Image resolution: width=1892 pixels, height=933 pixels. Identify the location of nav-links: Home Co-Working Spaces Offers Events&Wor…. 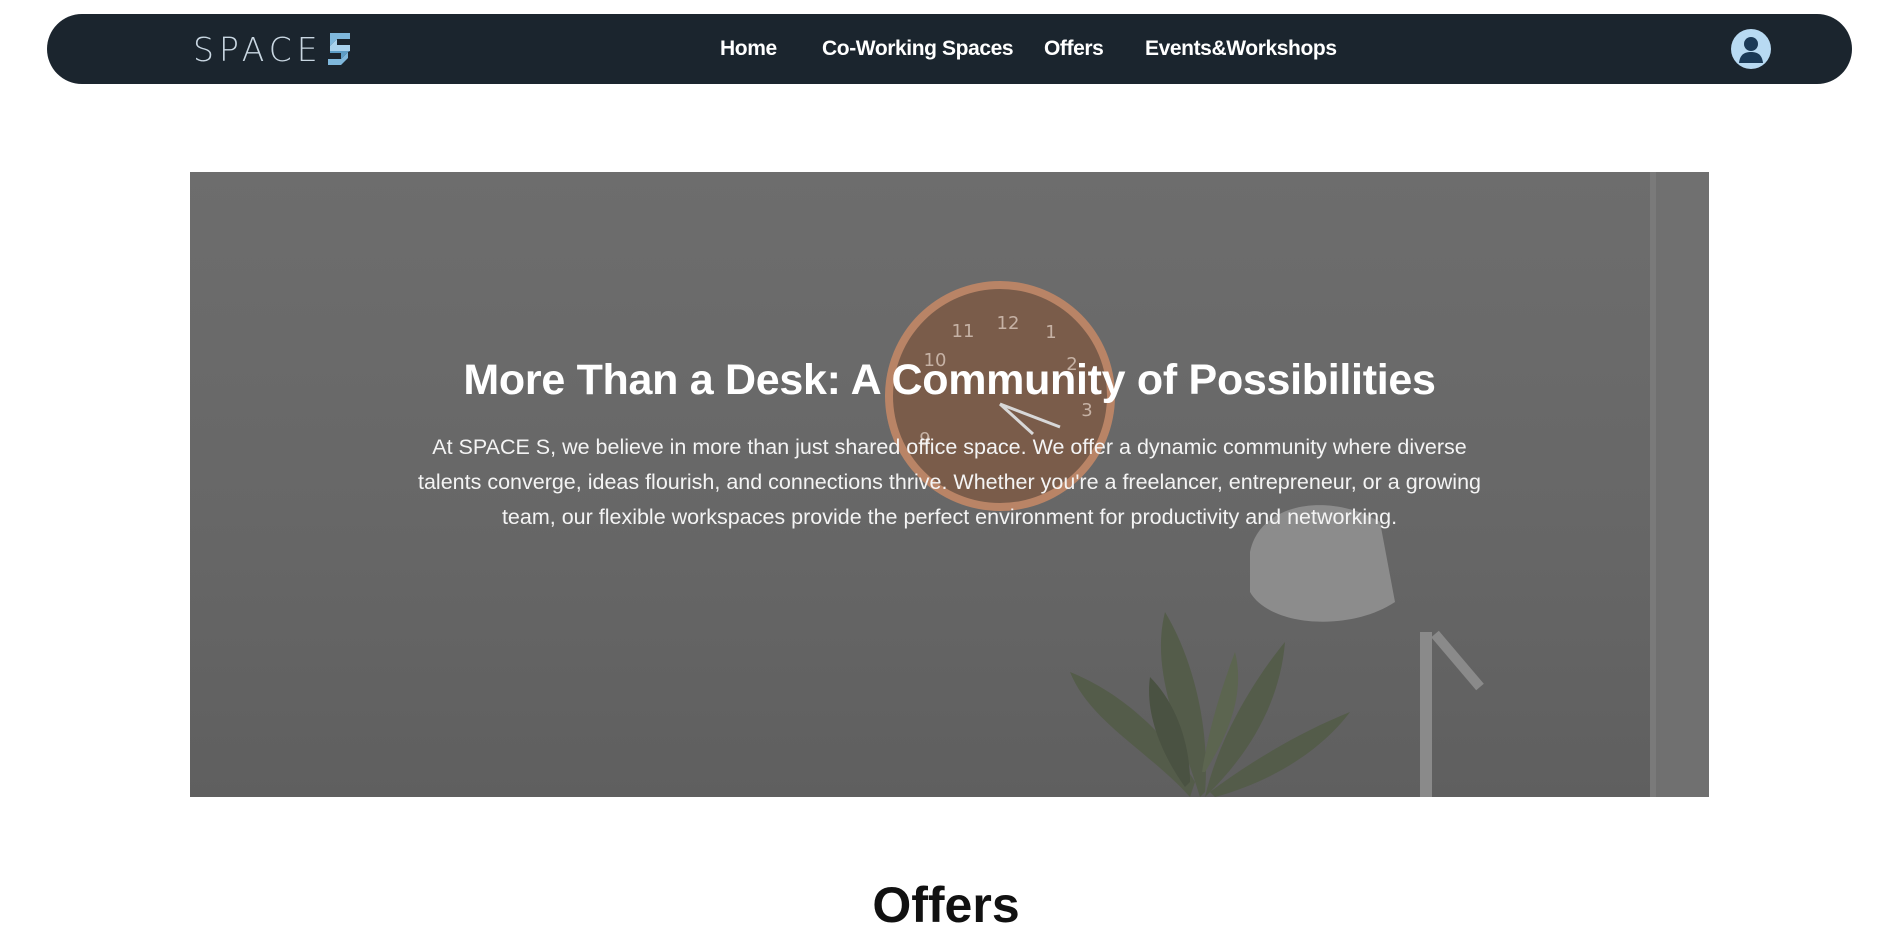
(949, 49).